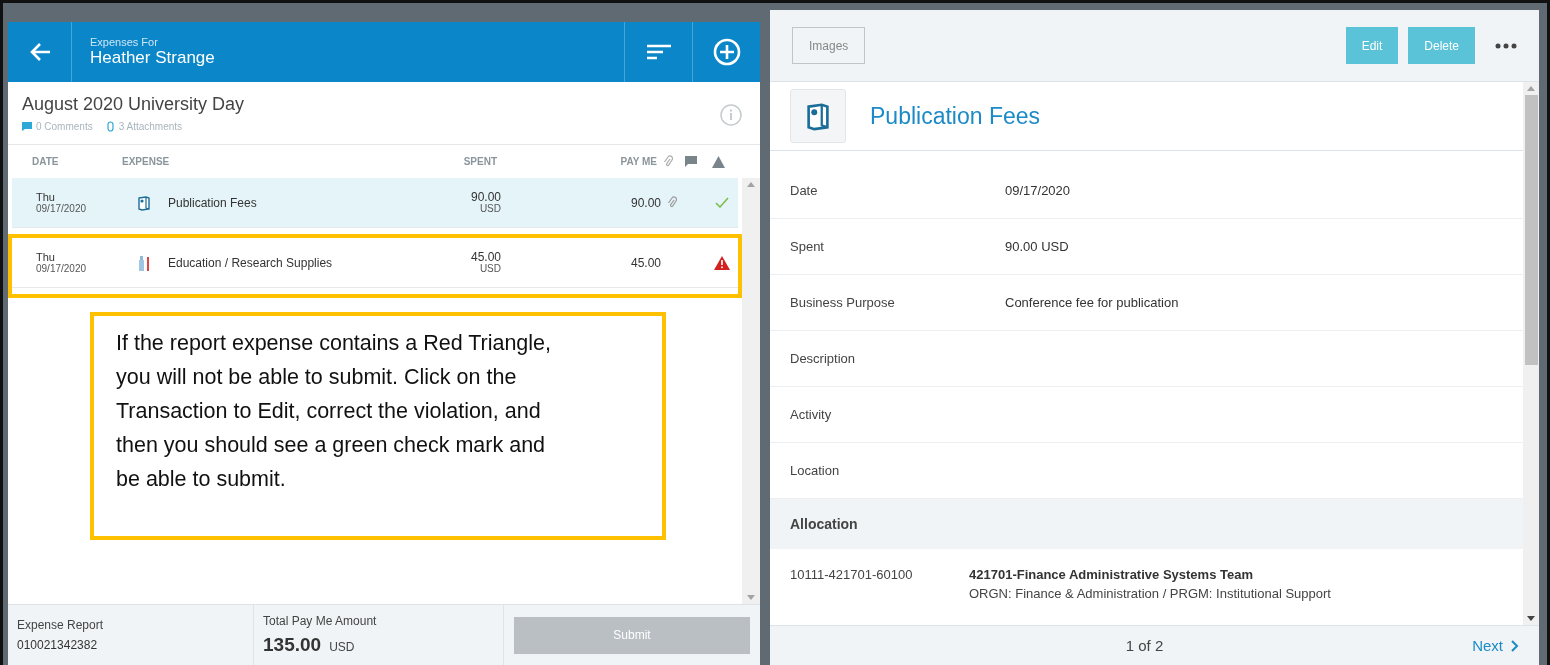 The image size is (1550, 665). Describe the element at coordinates (144, 126) in the screenshot. I see `attachments-link: 3 Attachments` at that location.